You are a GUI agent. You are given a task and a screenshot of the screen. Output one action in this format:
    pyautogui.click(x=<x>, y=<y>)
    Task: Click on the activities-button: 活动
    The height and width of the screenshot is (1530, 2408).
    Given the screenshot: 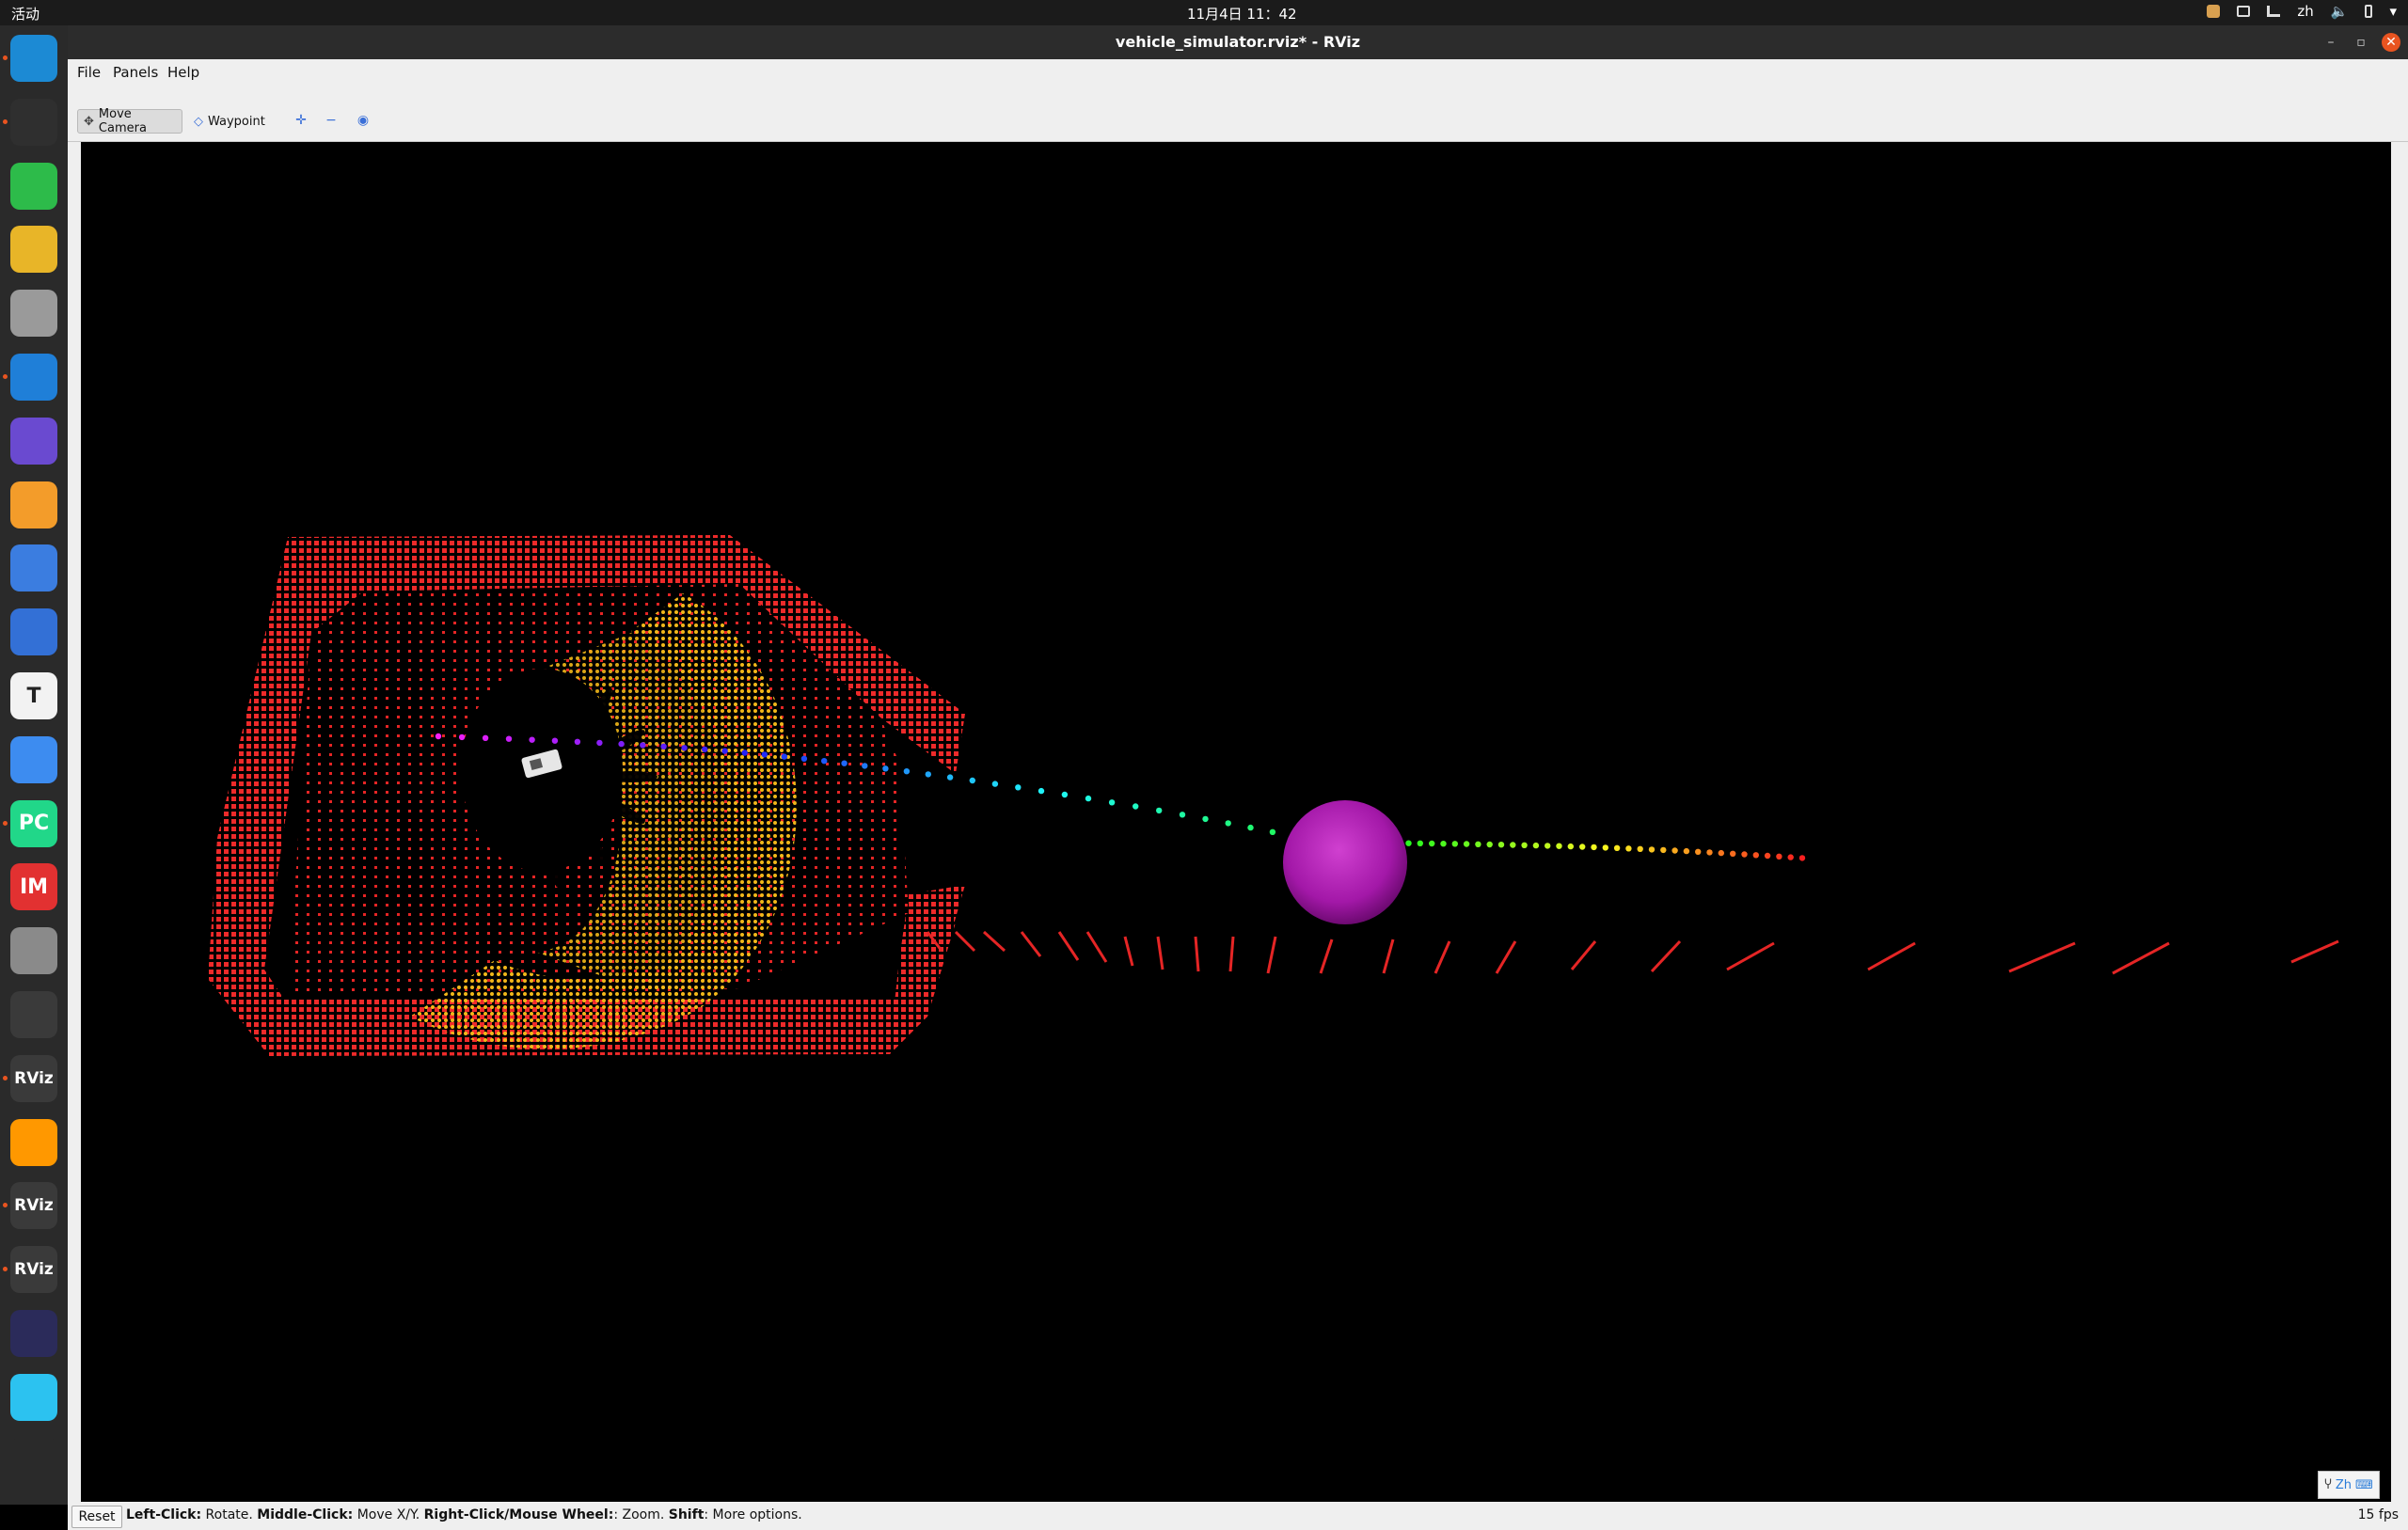 What is the action you would take?
    pyautogui.click(x=26, y=14)
    